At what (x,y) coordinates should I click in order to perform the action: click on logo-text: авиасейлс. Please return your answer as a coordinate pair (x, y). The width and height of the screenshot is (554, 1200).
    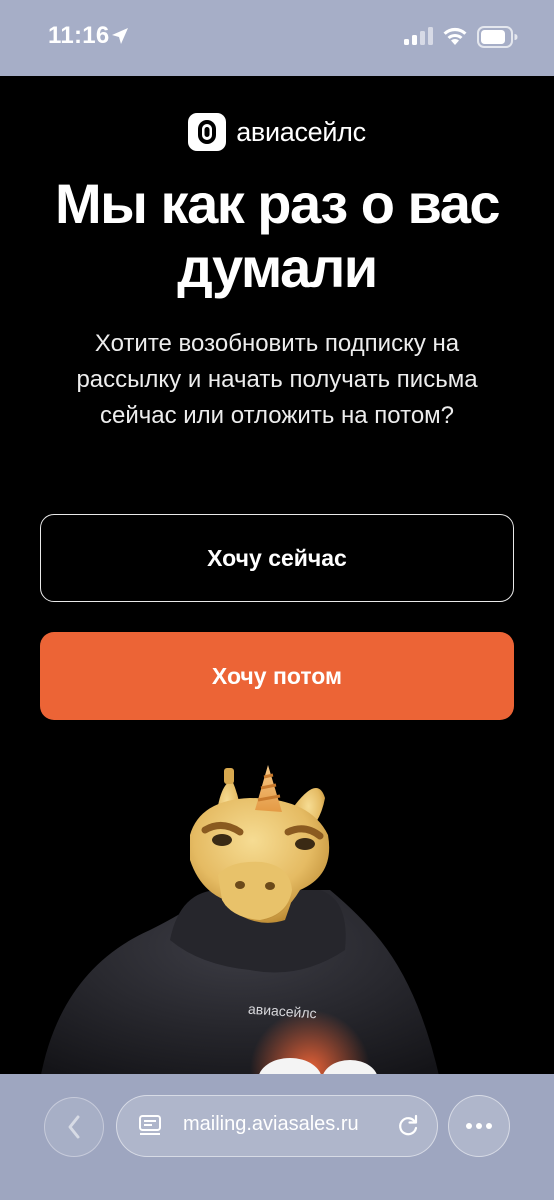
    Looking at the image, I should click on (301, 131).